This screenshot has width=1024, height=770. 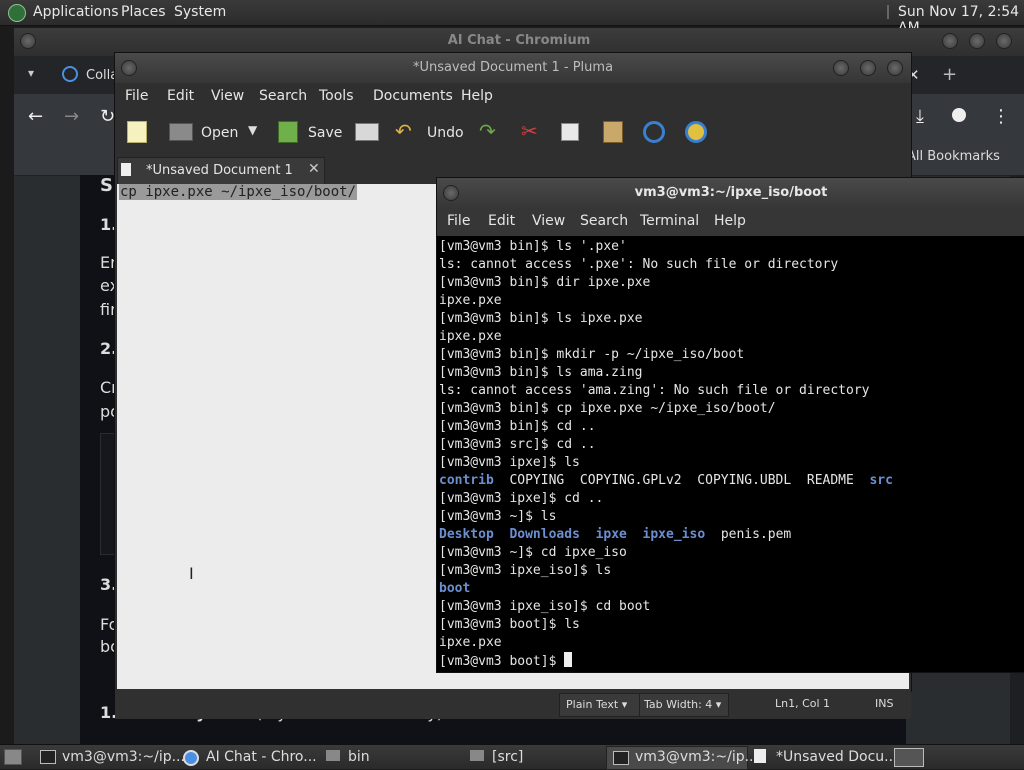 I want to click on terminal-line: [vm3@vm3 boot]$ ls, so click(x=509, y=624).